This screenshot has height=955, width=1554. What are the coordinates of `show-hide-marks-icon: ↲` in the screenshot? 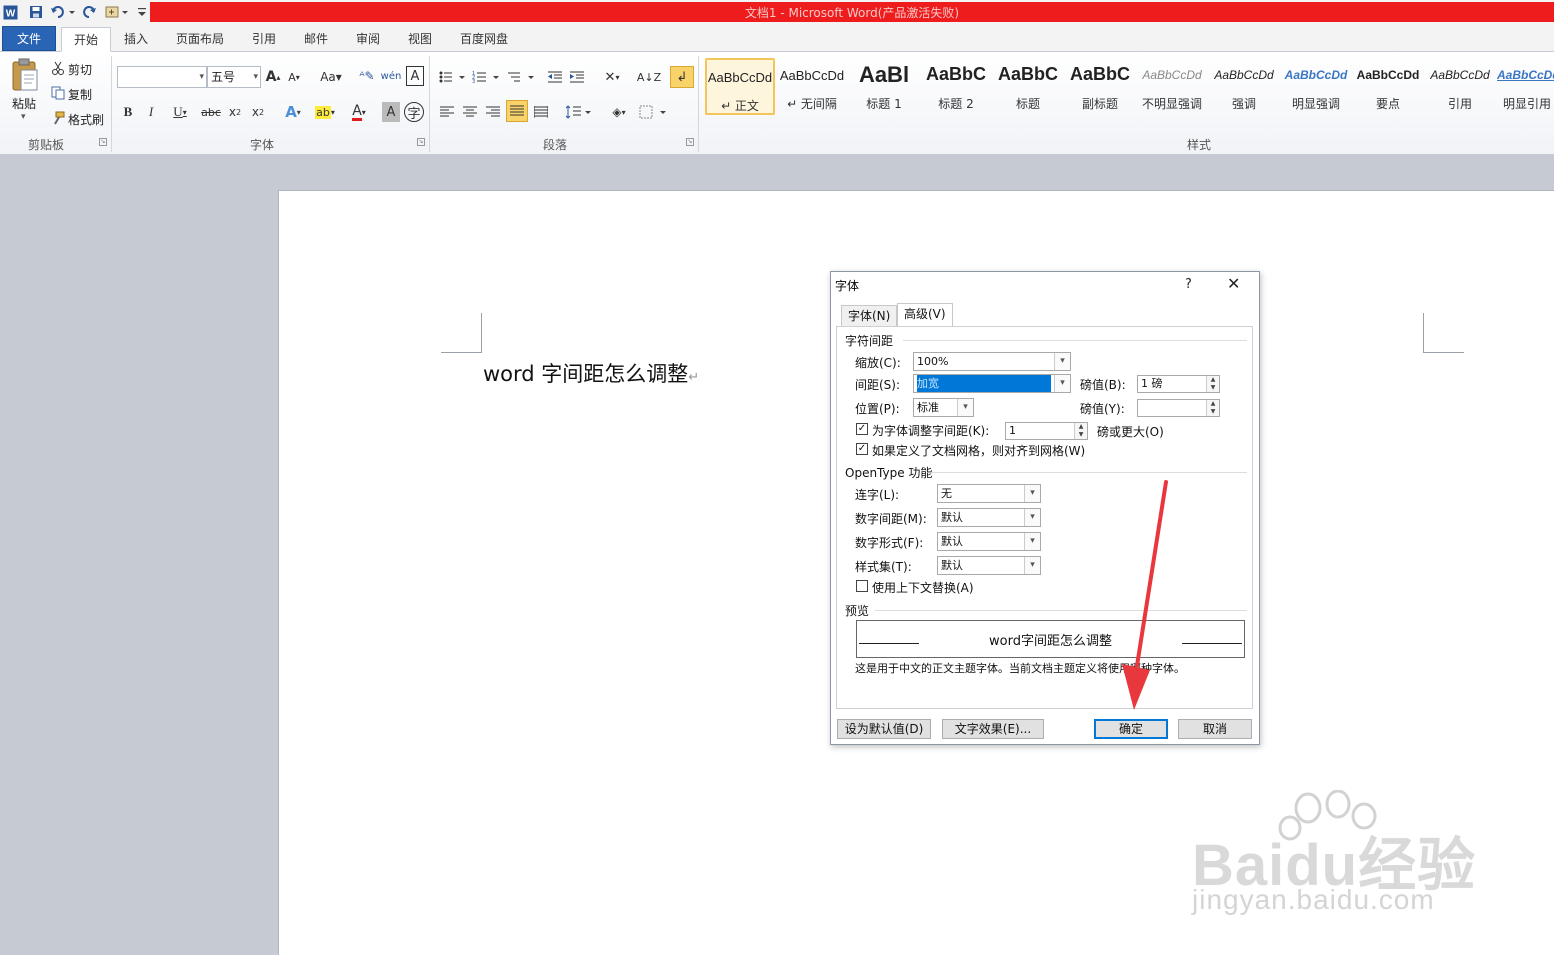 It's located at (682, 77).